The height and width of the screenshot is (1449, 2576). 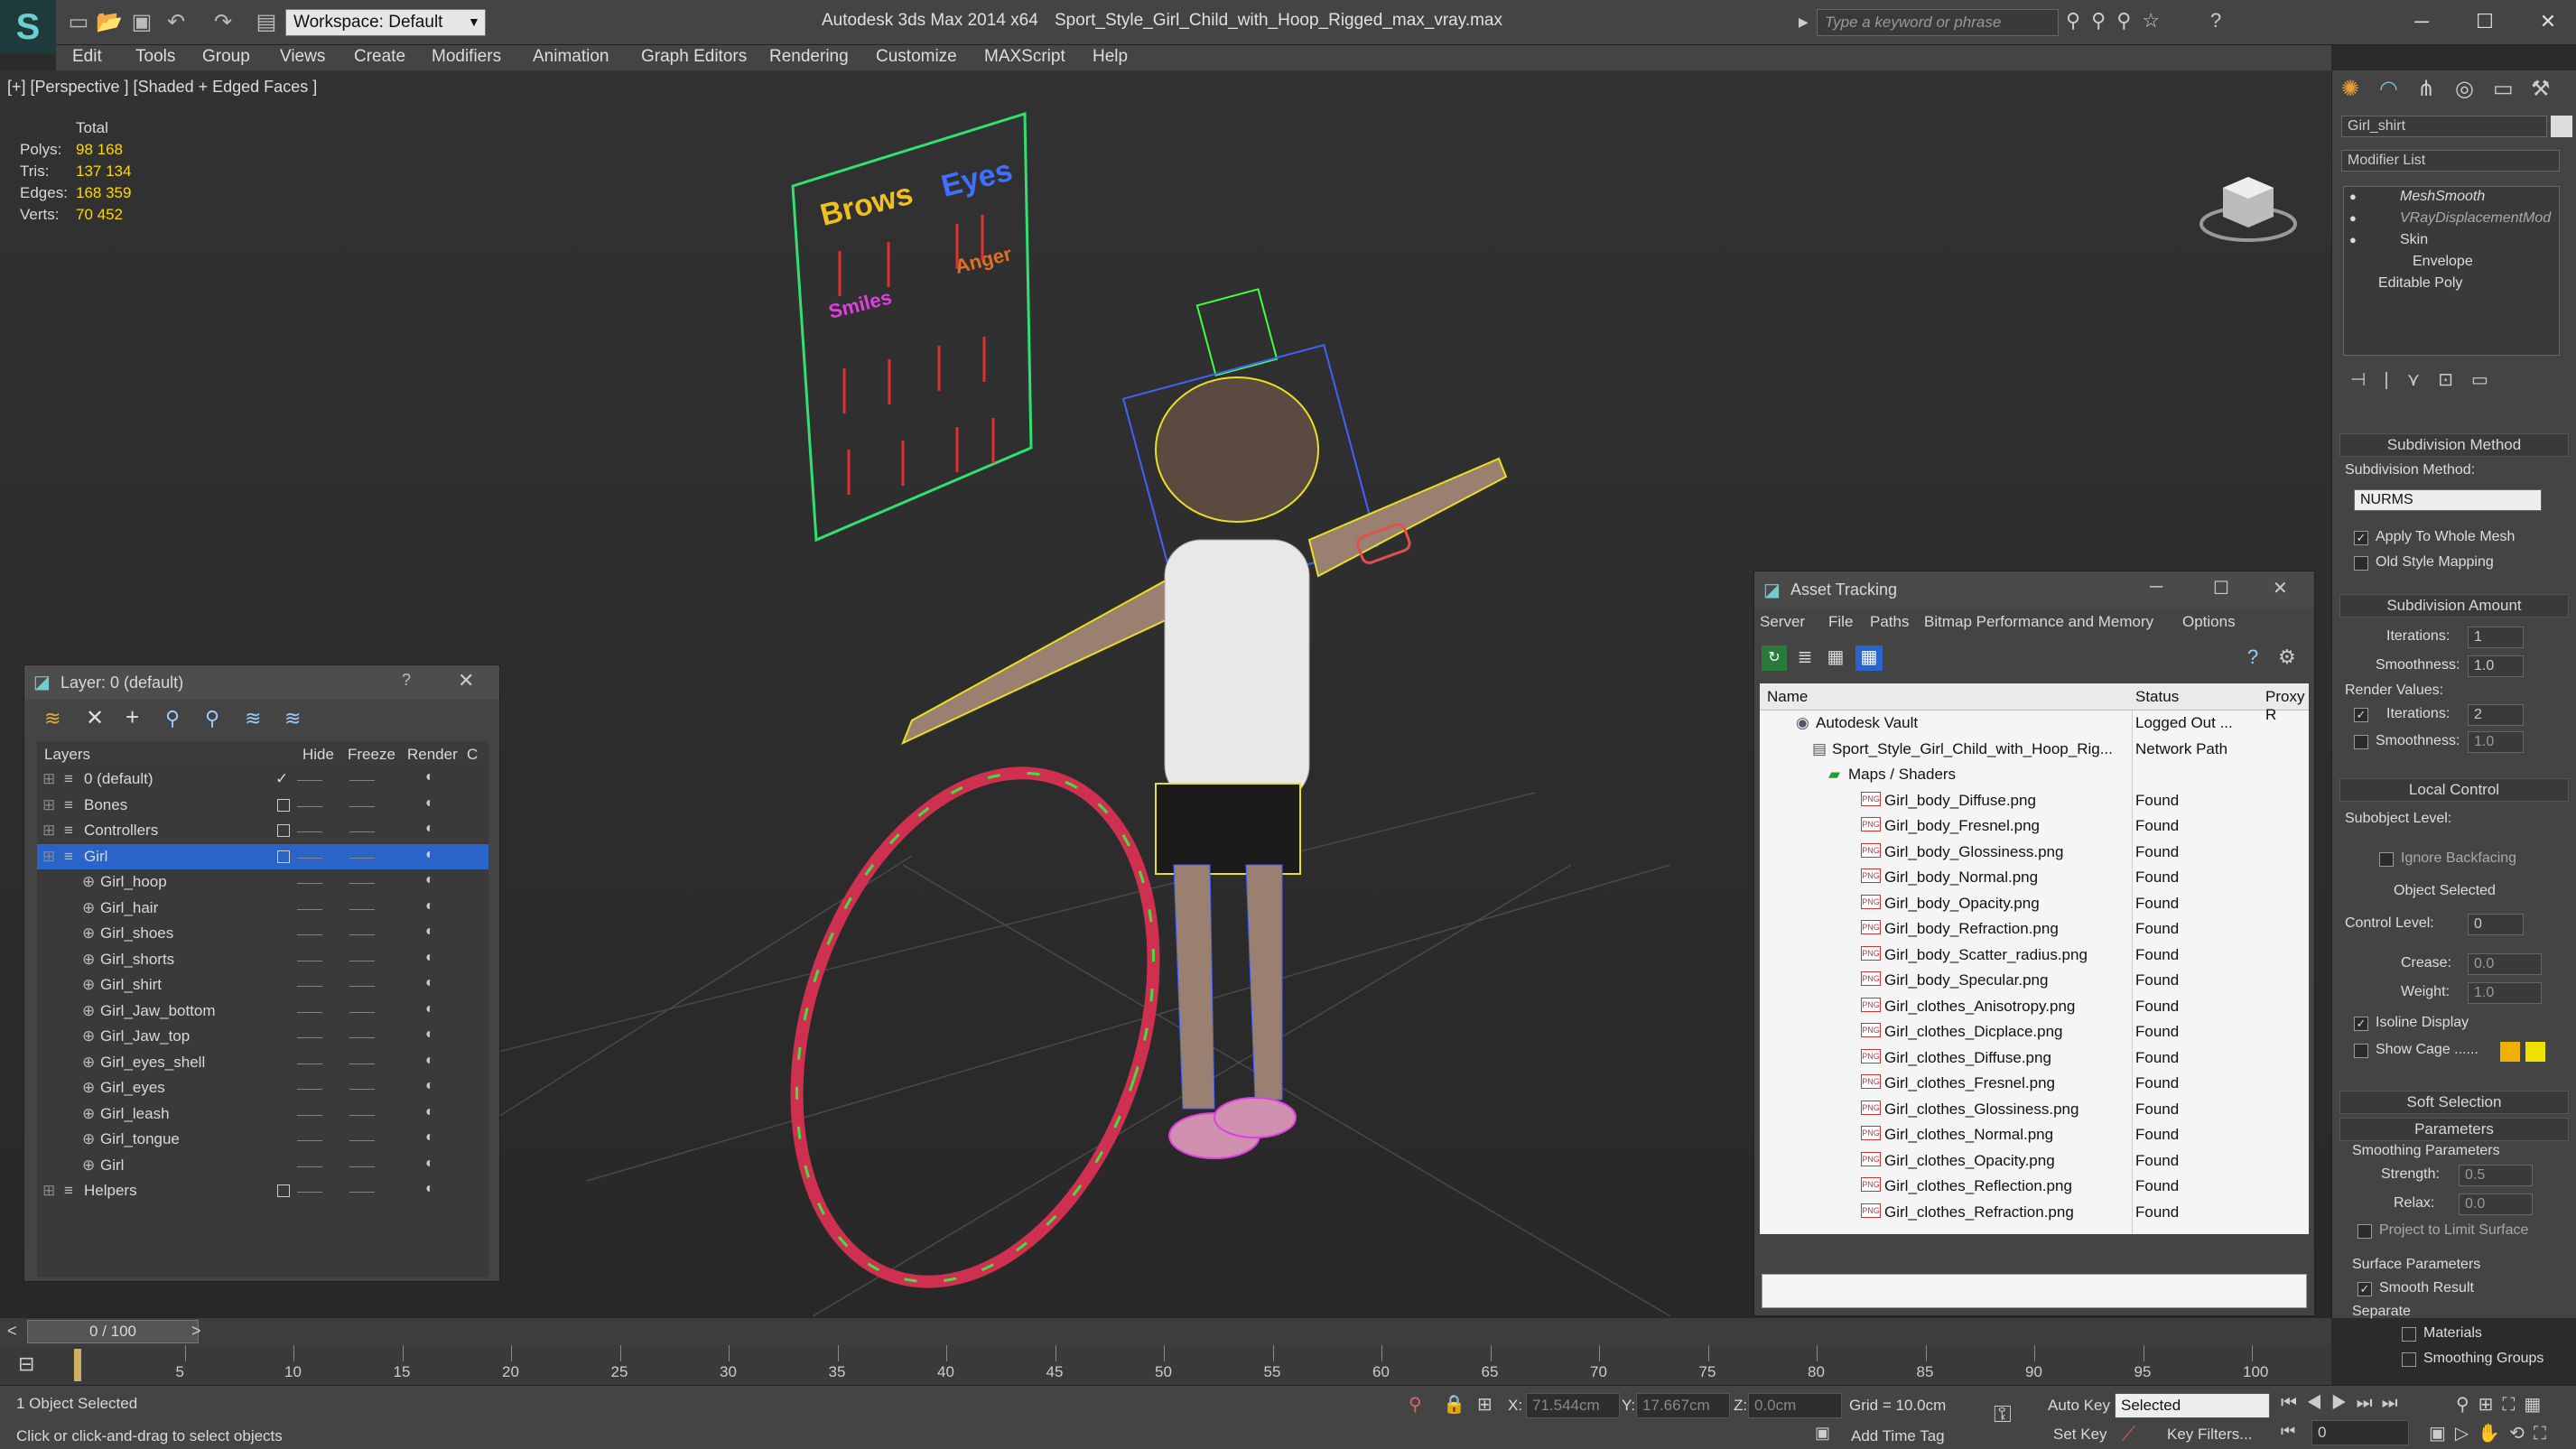 I want to click on project-folder-icon: ▤, so click(x=266, y=22).